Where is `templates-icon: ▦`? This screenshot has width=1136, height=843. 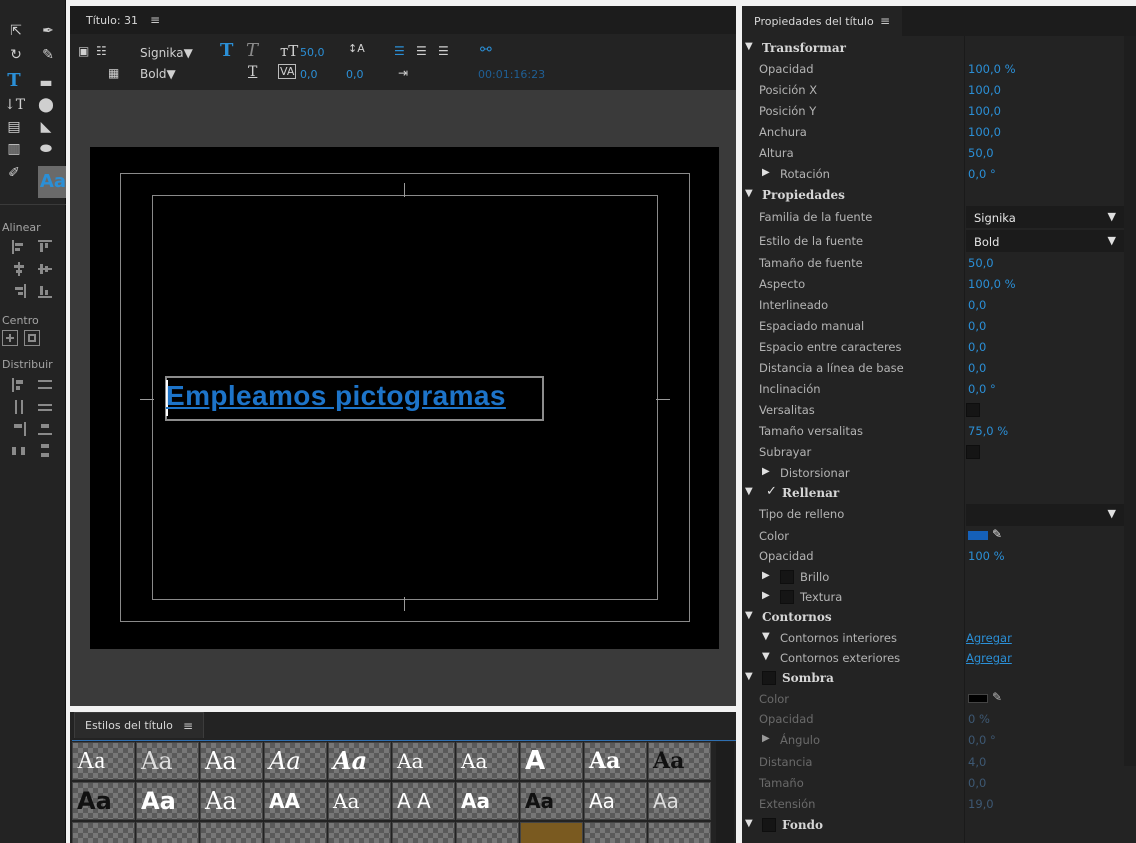 templates-icon: ▦ is located at coordinates (113, 73).